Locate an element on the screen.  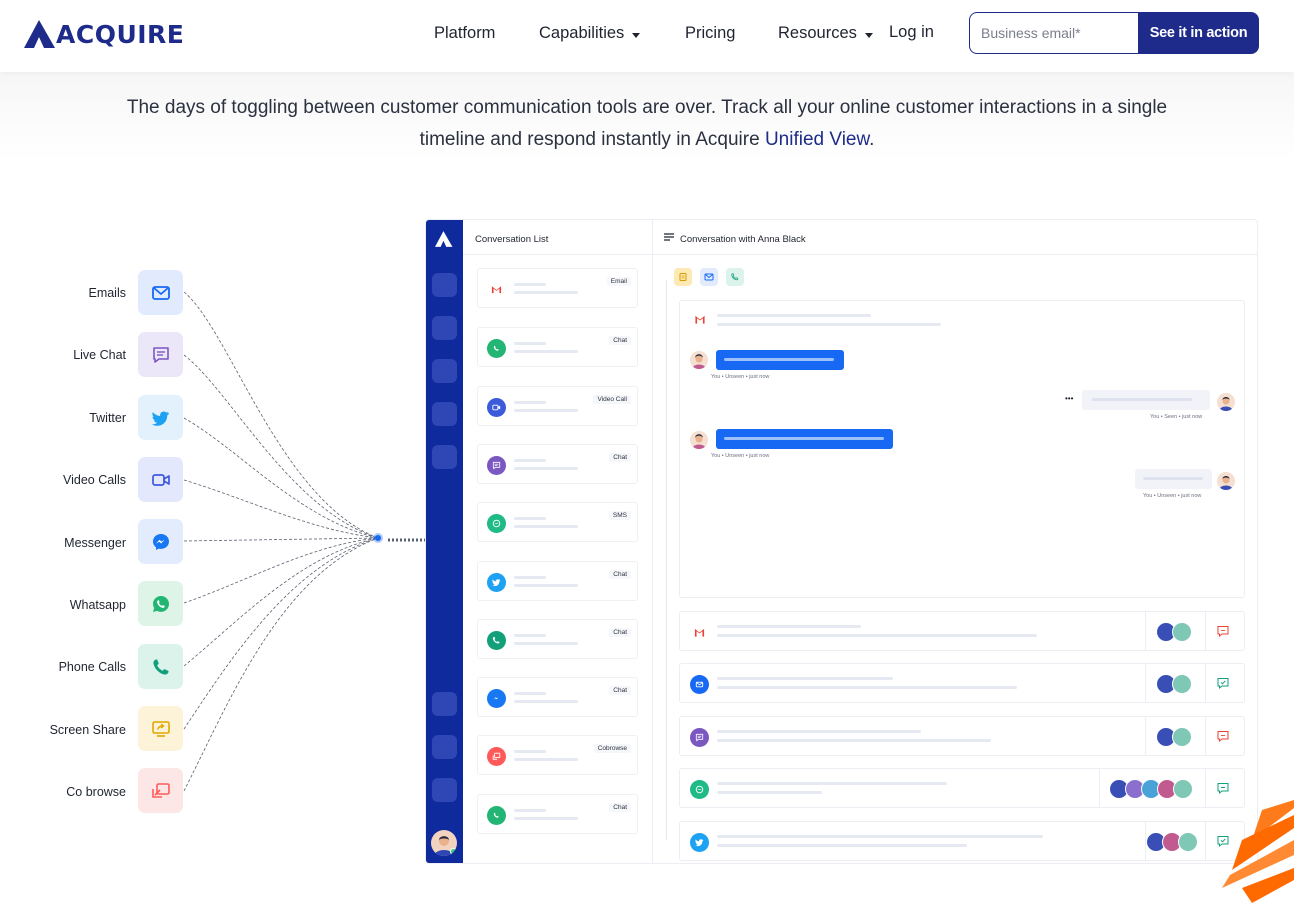
conversation-list-header: Conversation List is located at coordinates (558, 237).